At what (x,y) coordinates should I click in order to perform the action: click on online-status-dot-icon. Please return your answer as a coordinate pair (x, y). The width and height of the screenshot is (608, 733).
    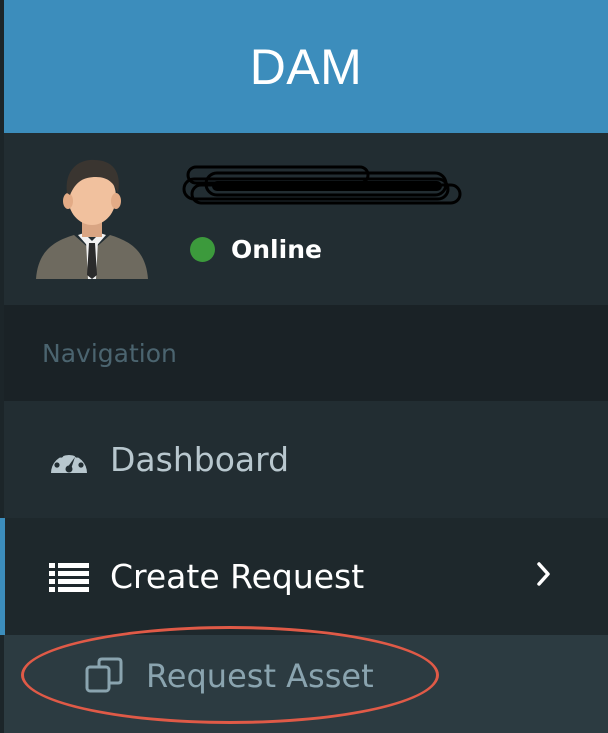
    Looking at the image, I should click on (202, 249).